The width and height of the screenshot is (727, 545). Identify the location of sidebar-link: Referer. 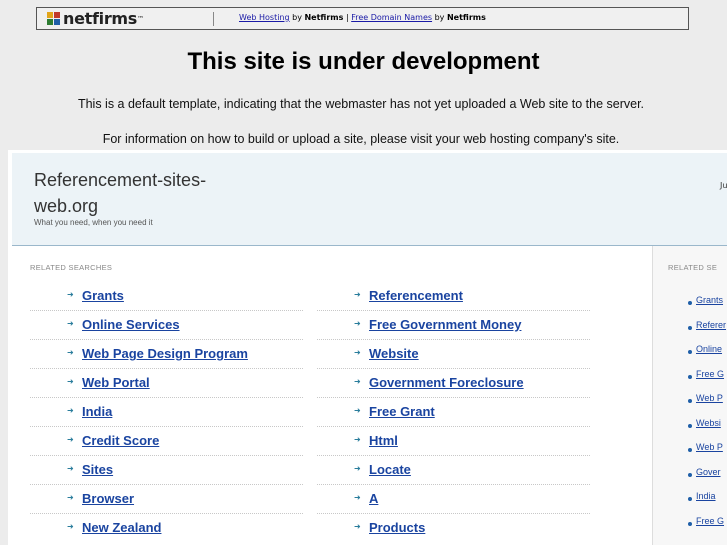
(711, 325).